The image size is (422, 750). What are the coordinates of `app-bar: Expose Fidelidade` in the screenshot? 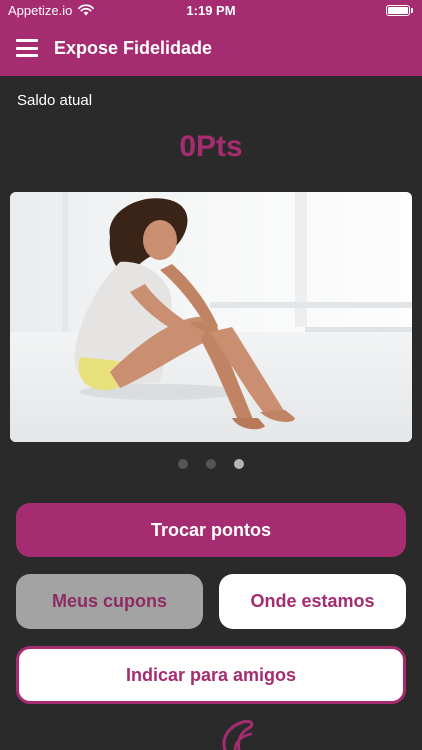 It's located at (211, 48).